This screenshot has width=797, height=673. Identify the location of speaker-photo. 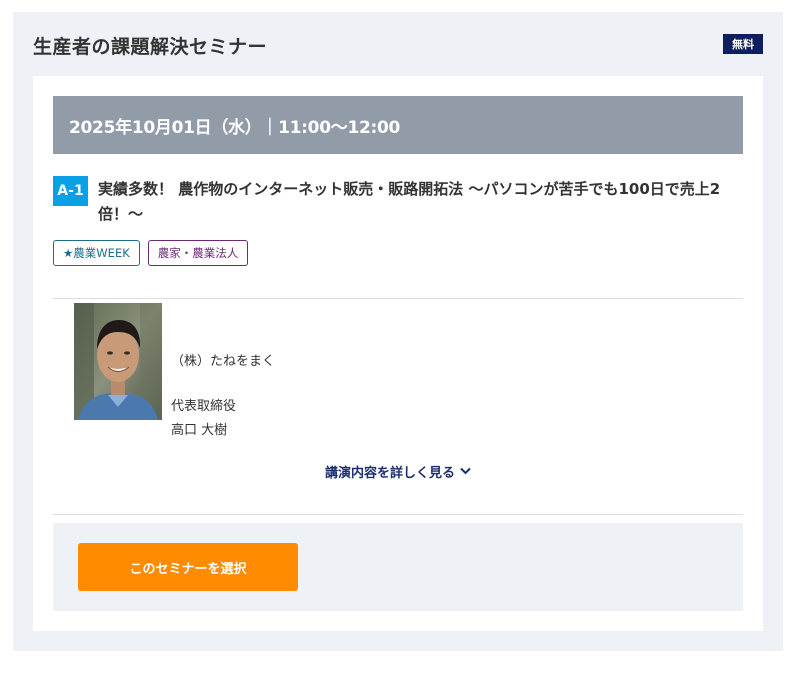
(118, 361).